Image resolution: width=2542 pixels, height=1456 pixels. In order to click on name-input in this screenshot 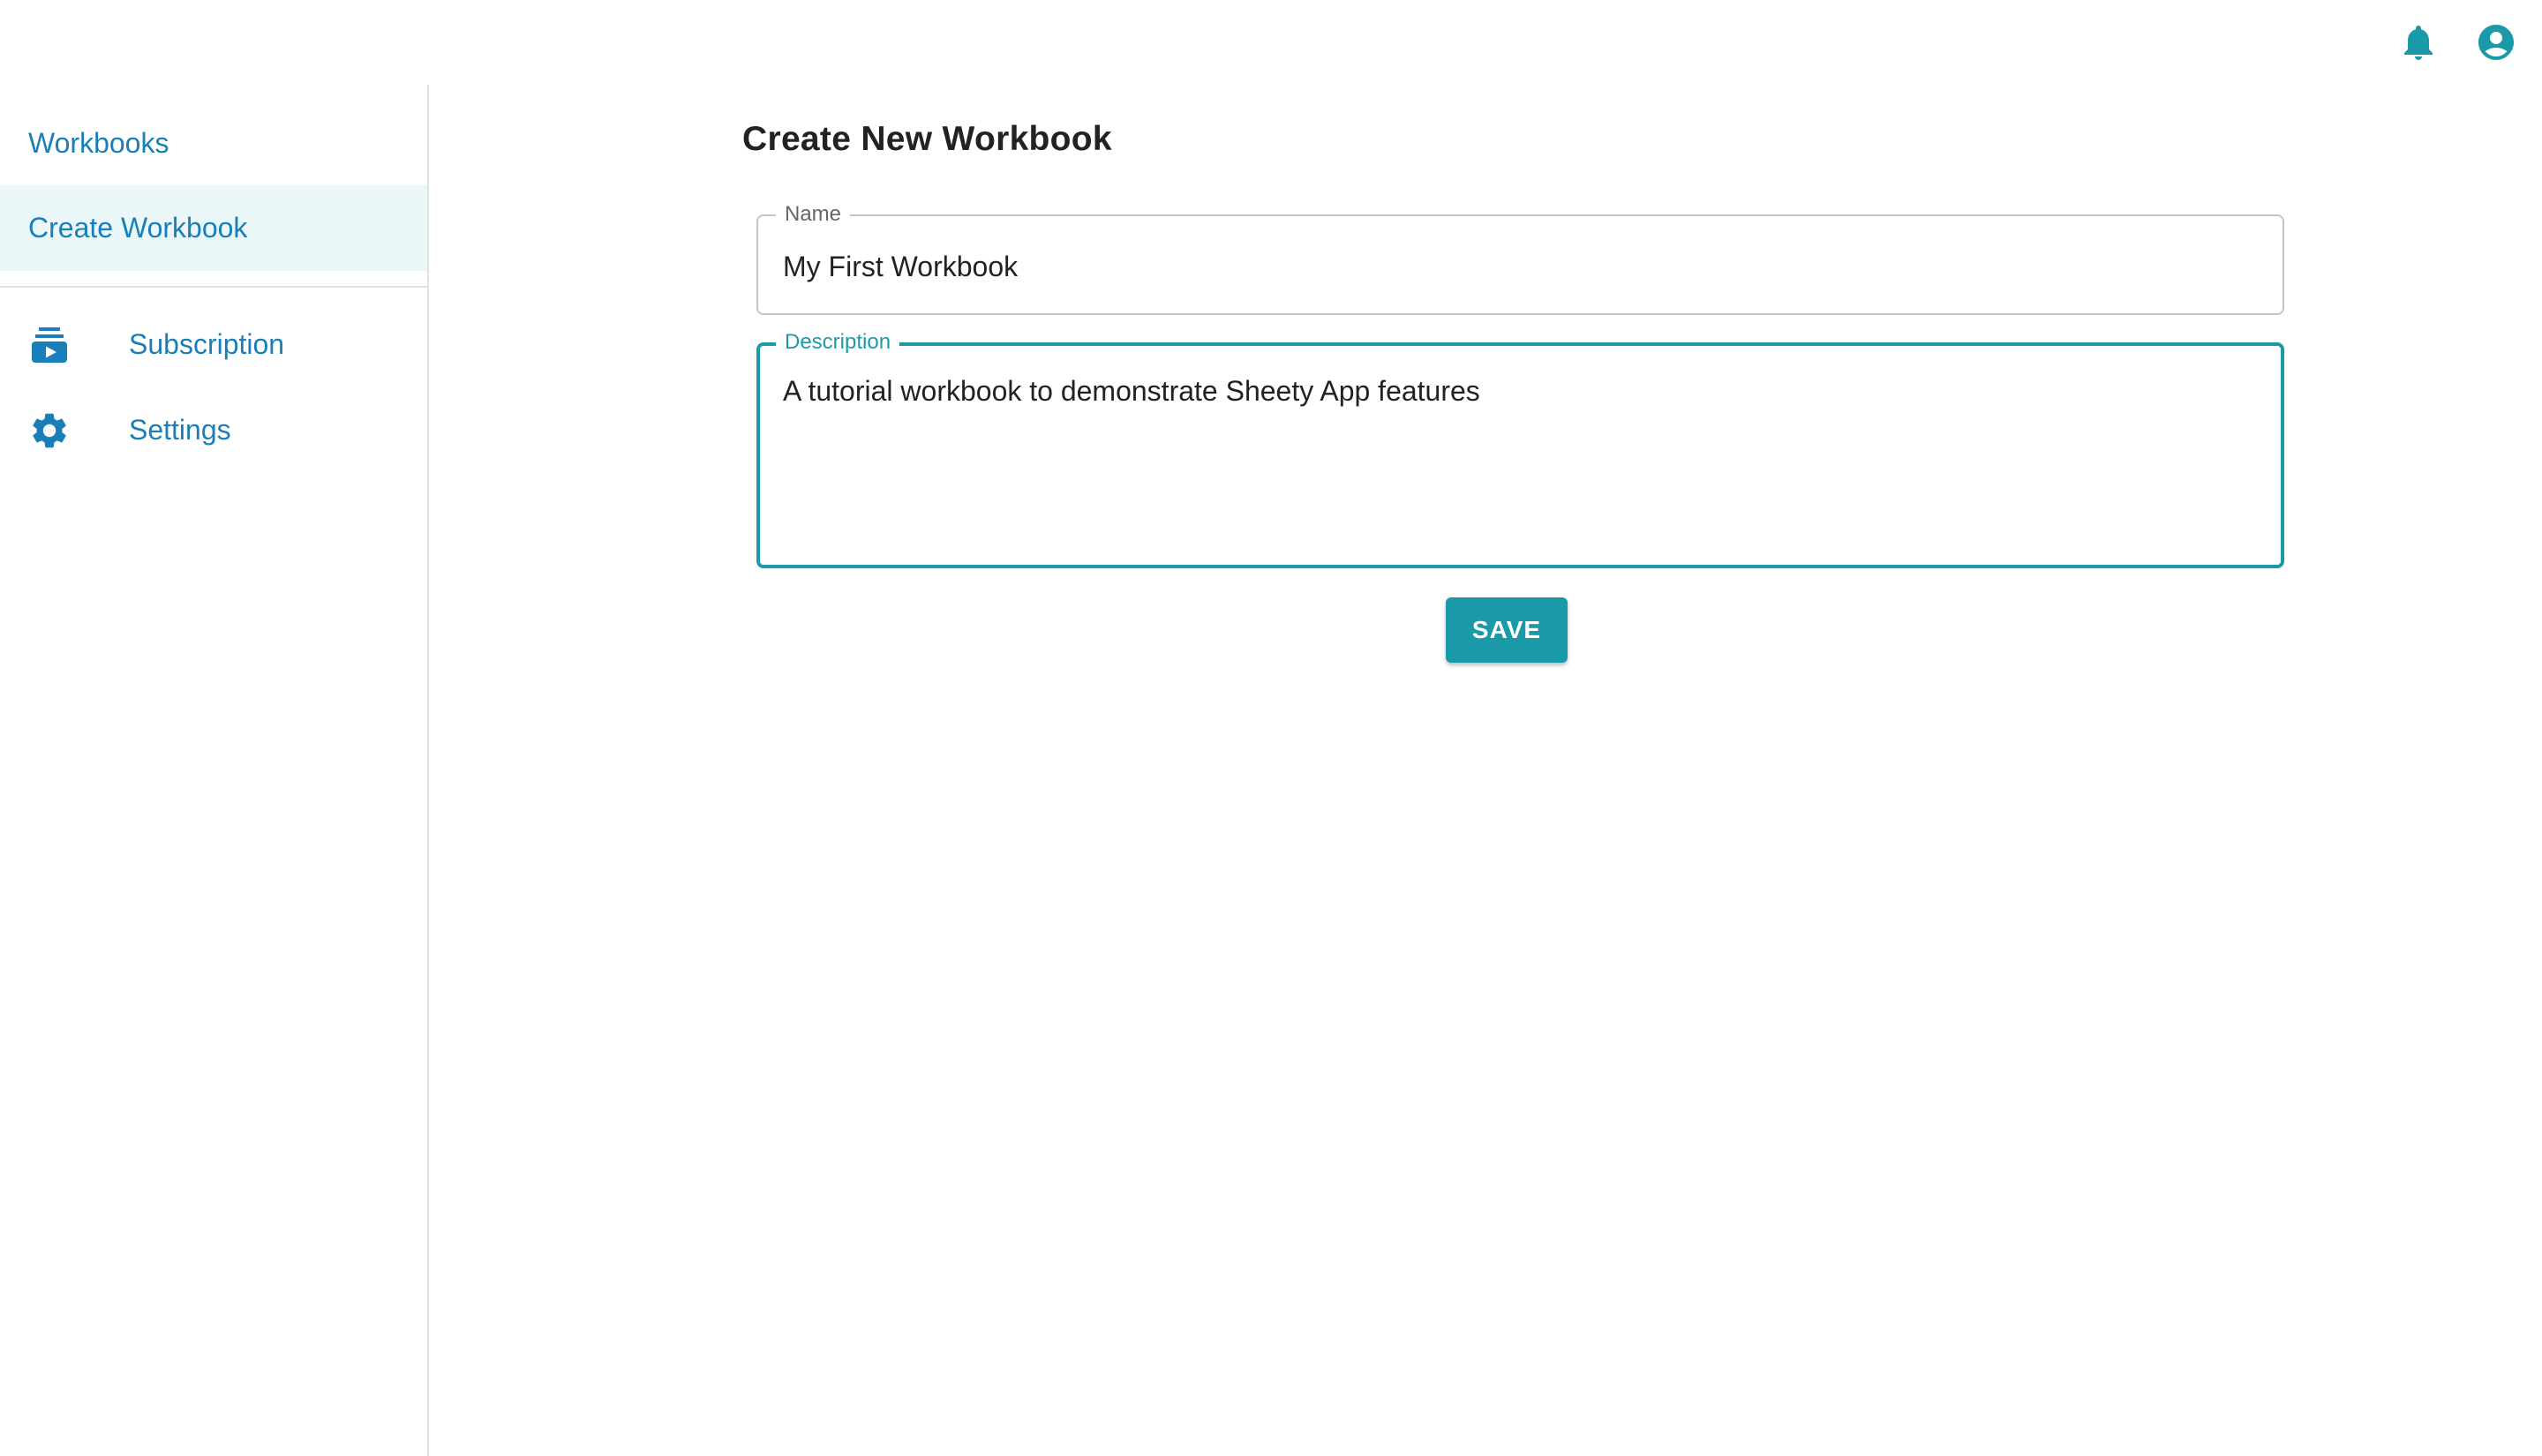, I will do `click(1520, 266)`.